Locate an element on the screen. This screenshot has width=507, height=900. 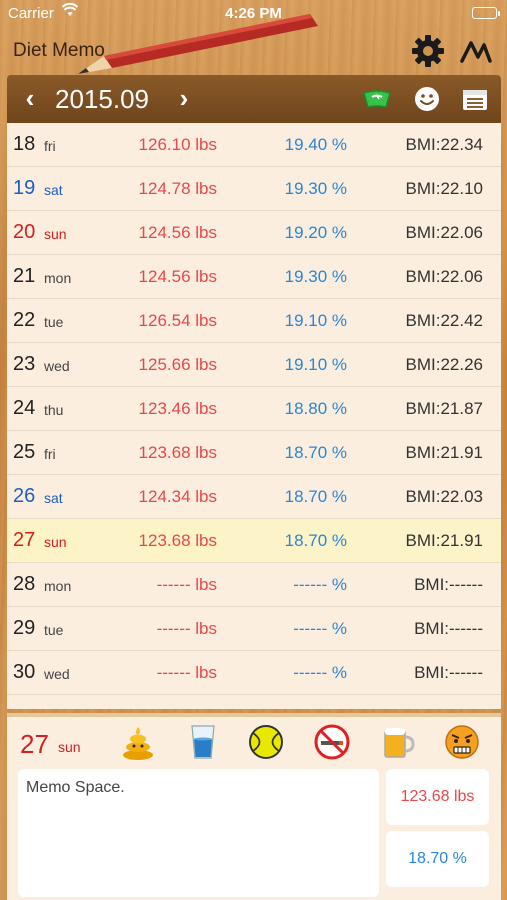
beer-mug-icon is located at coordinates (398, 742).